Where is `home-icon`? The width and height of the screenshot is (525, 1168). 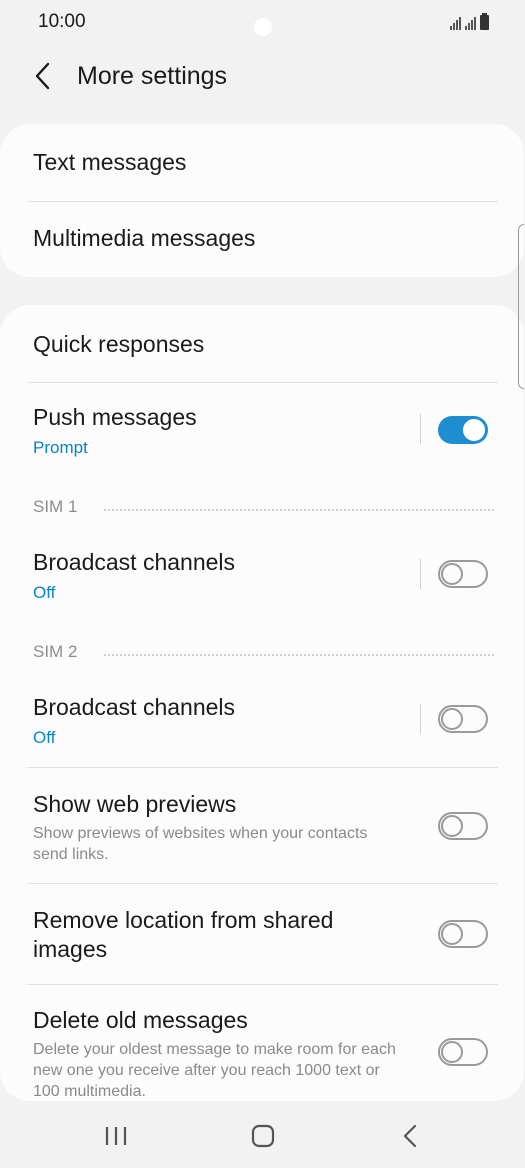 home-icon is located at coordinates (263, 1136).